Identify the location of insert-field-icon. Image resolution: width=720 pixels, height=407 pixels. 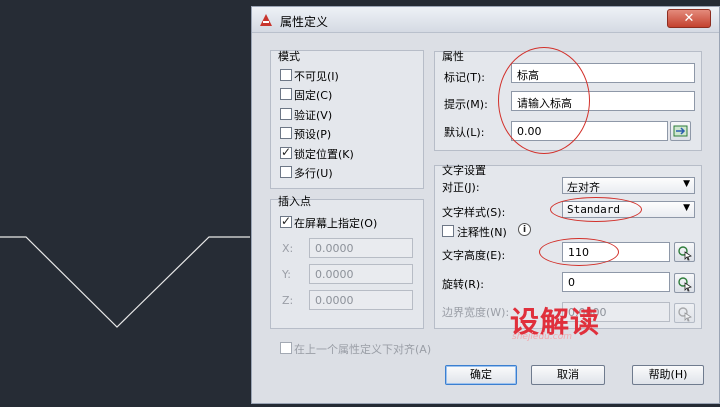
(680, 131).